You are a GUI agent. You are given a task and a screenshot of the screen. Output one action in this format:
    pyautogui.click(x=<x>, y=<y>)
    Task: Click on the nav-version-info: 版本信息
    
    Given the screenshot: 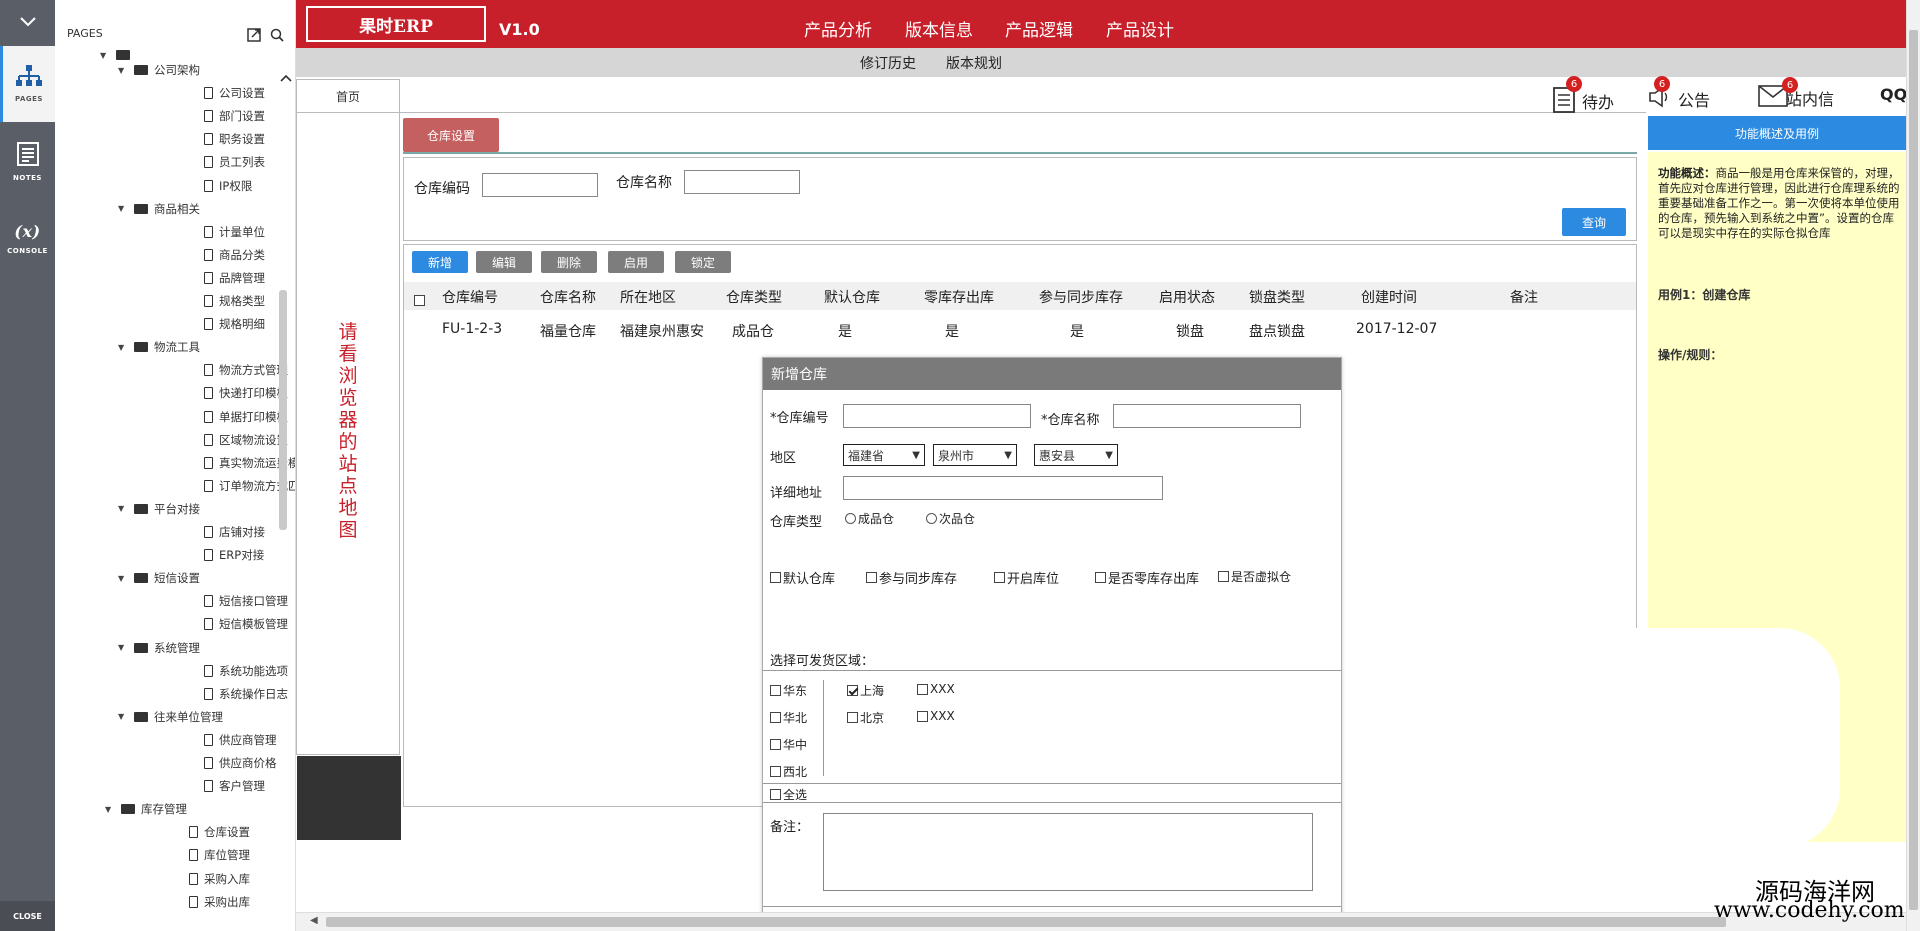 What is the action you would take?
    pyautogui.click(x=939, y=28)
    